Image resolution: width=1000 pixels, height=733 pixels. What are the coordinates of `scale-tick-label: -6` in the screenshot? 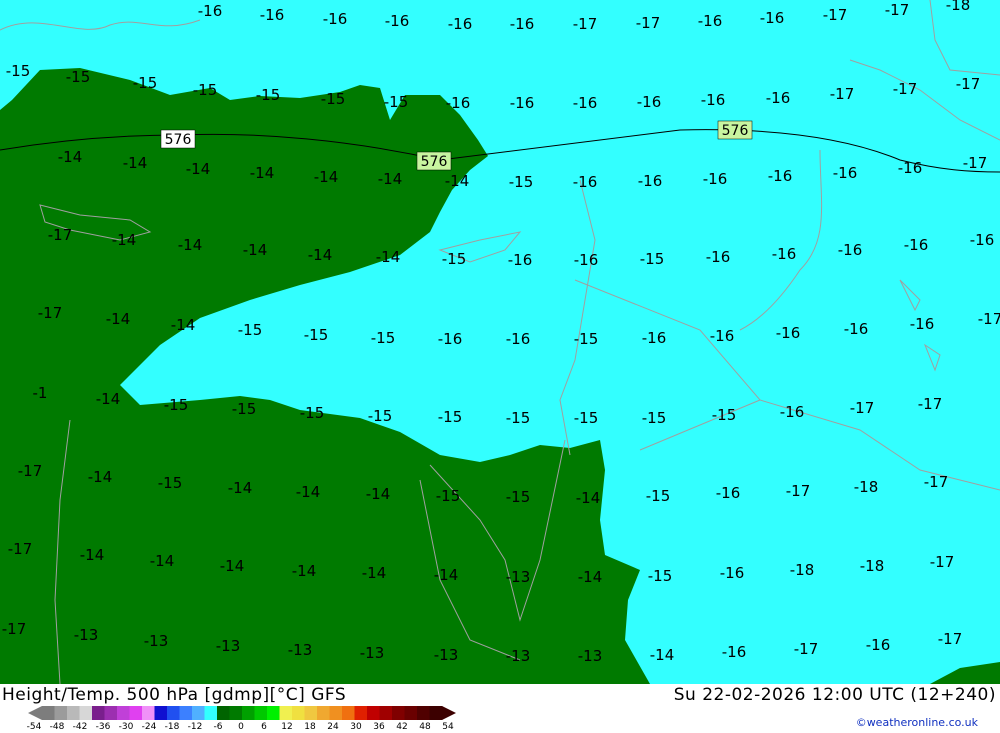 It's located at (218, 727).